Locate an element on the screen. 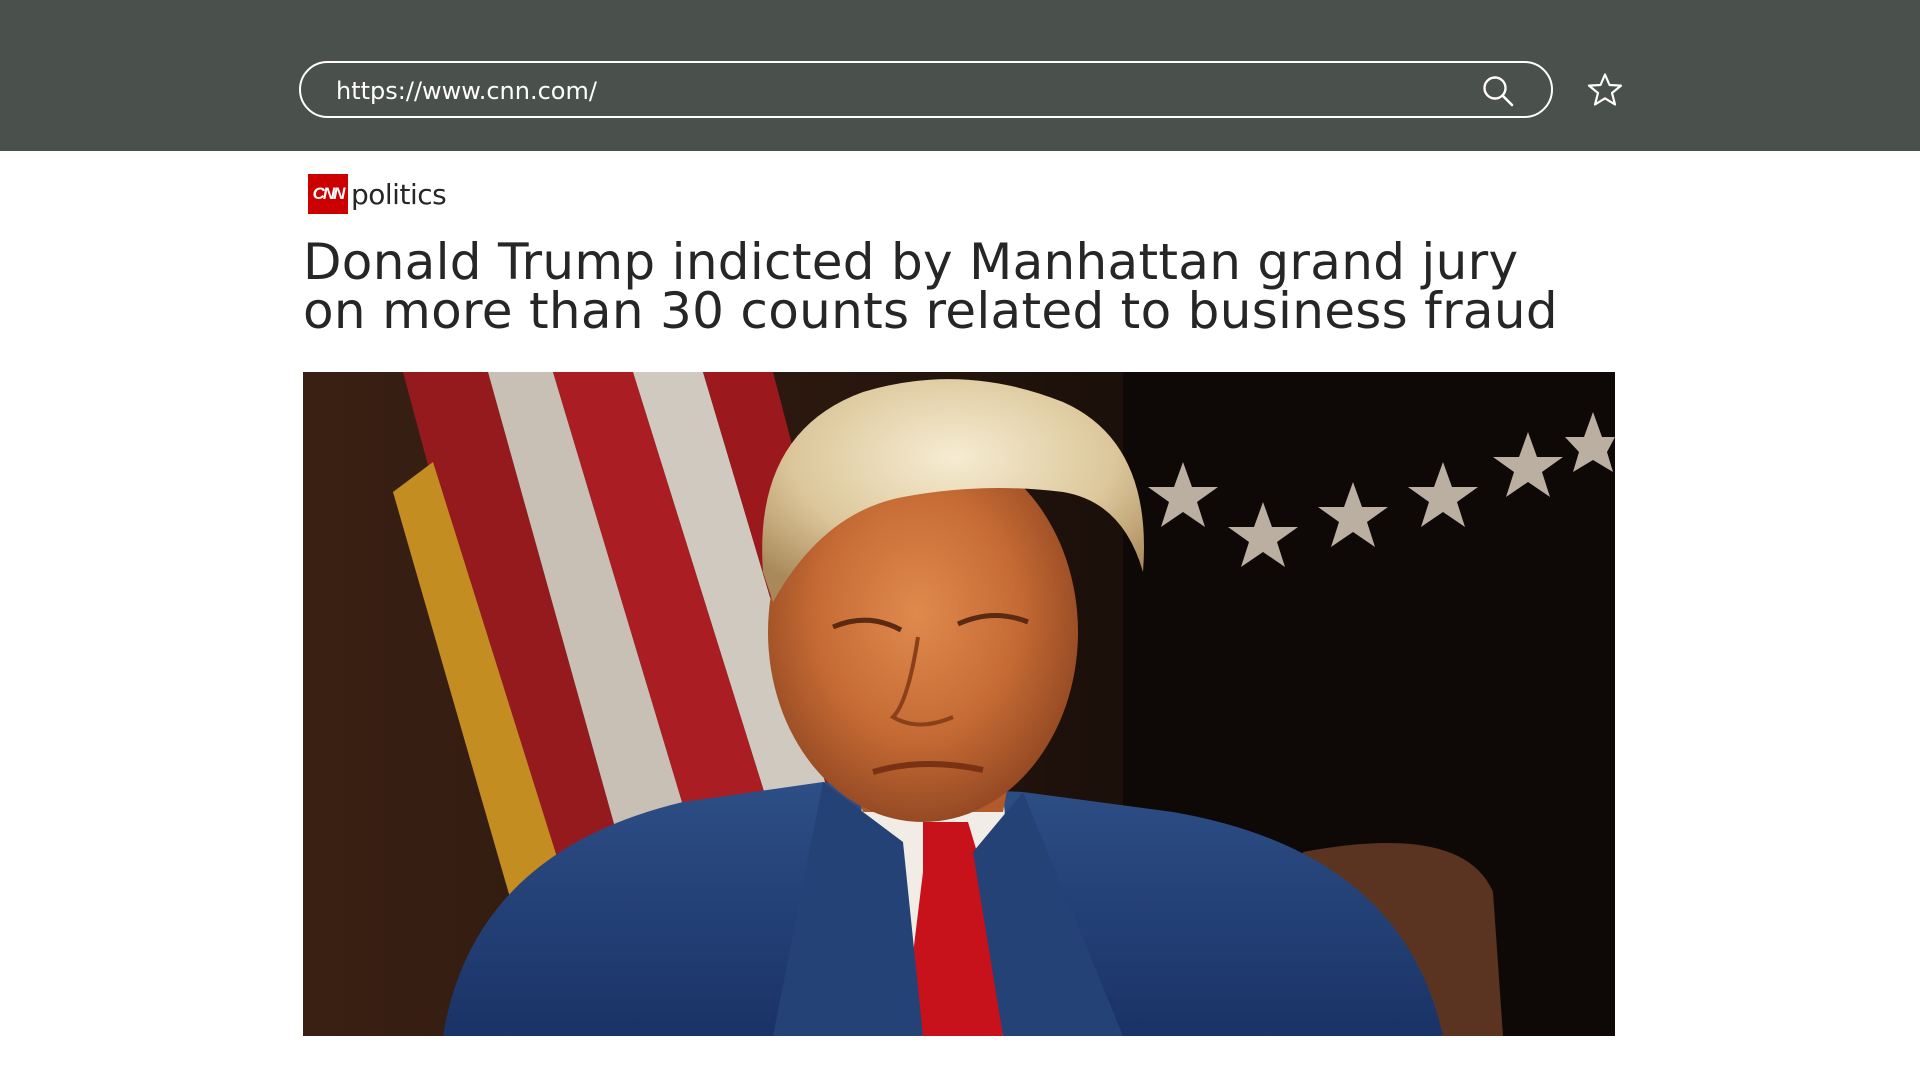  url-text: https://www.cnn.com/ is located at coordinates (466, 91).